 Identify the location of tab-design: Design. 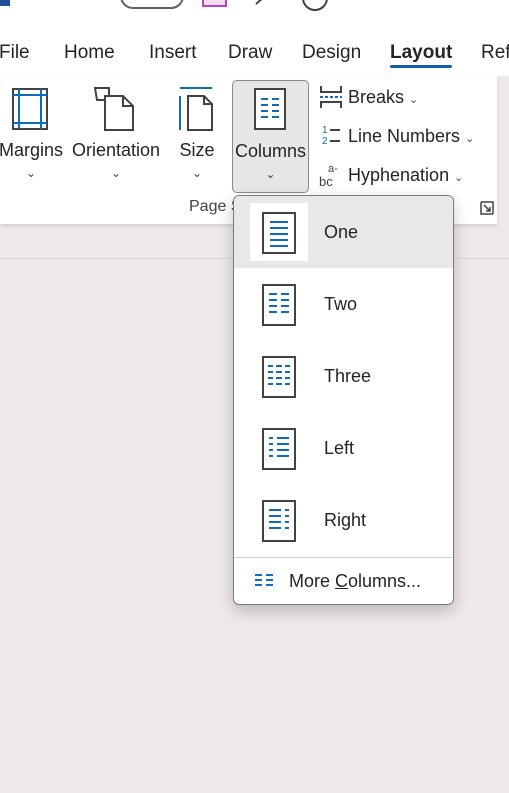
(331, 53).